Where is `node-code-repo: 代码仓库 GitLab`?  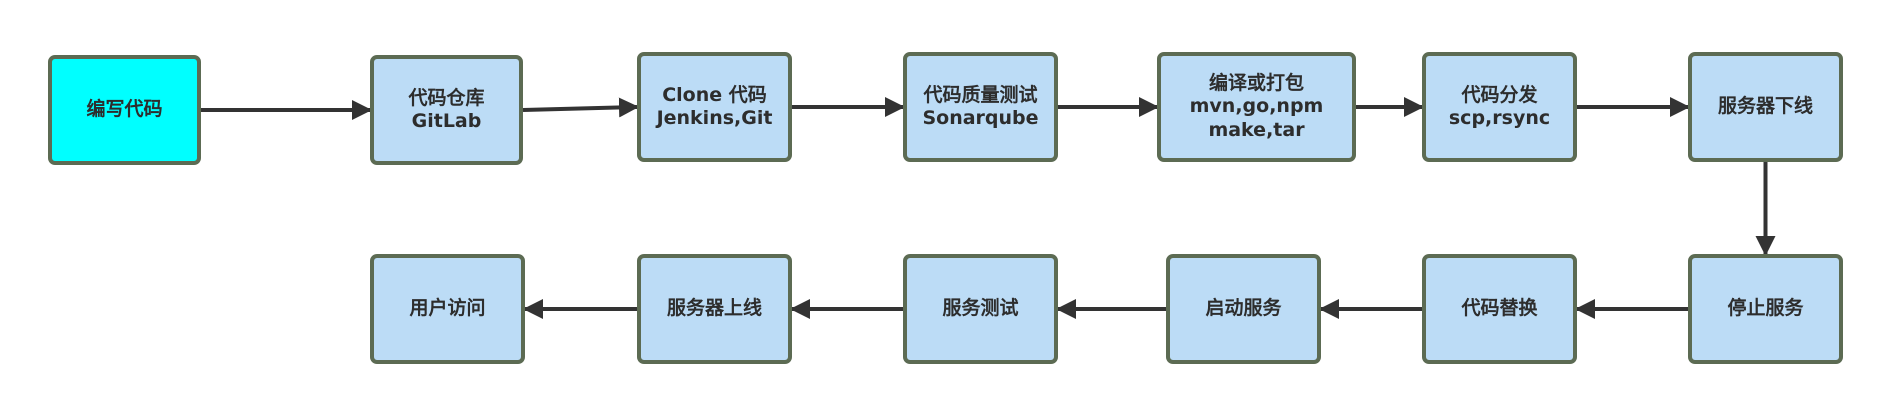 node-code-repo: 代码仓库 GitLab is located at coordinates (446, 110).